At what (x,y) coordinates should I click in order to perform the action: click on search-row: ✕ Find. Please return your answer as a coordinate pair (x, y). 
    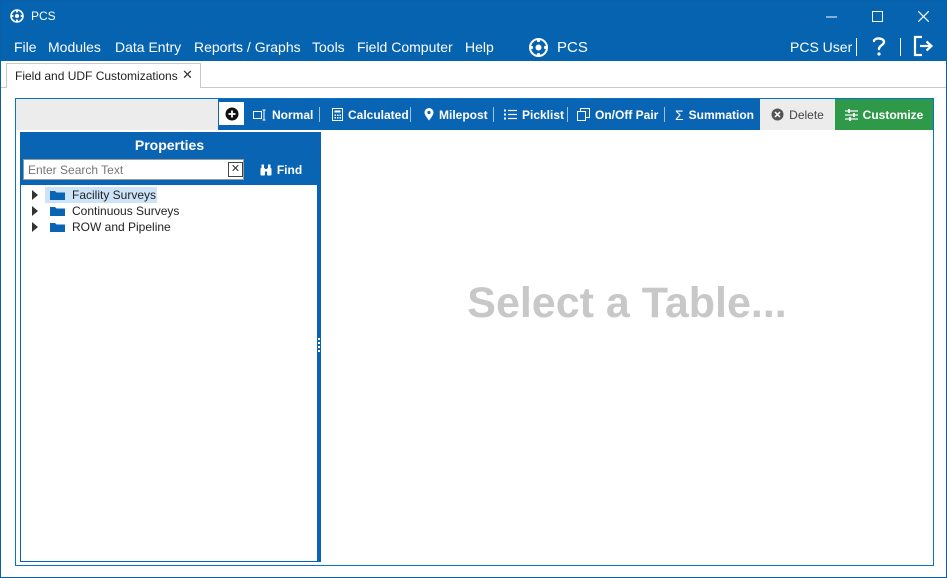
    Looking at the image, I should click on (169, 171).